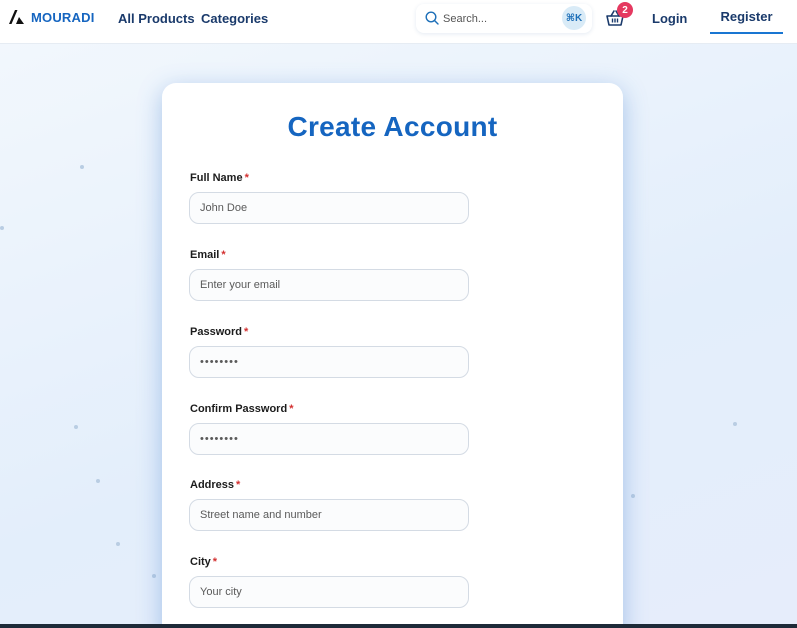  Describe the element at coordinates (625, 10) in the screenshot. I see `cart-count-badge: 2` at that location.